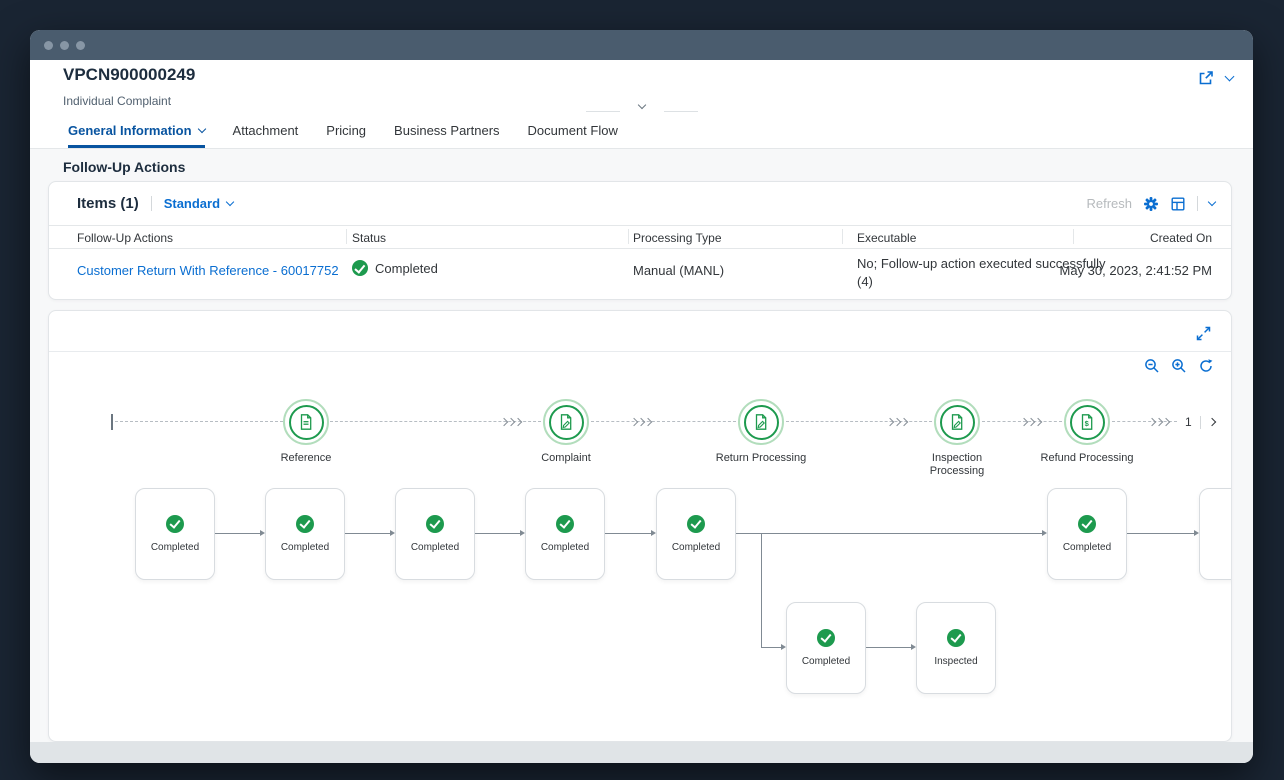 The height and width of the screenshot is (780, 1284). I want to click on refund-document-icon: $, so click(1087, 422).